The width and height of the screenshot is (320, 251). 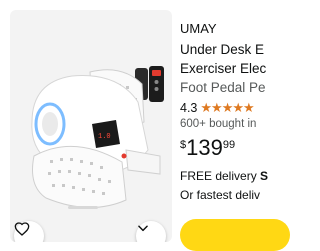 What do you see at coordinates (220, 195) in the screenshot?
I see `fastest-delivery: Or fastest deliv` at bounding box center [220, 195].